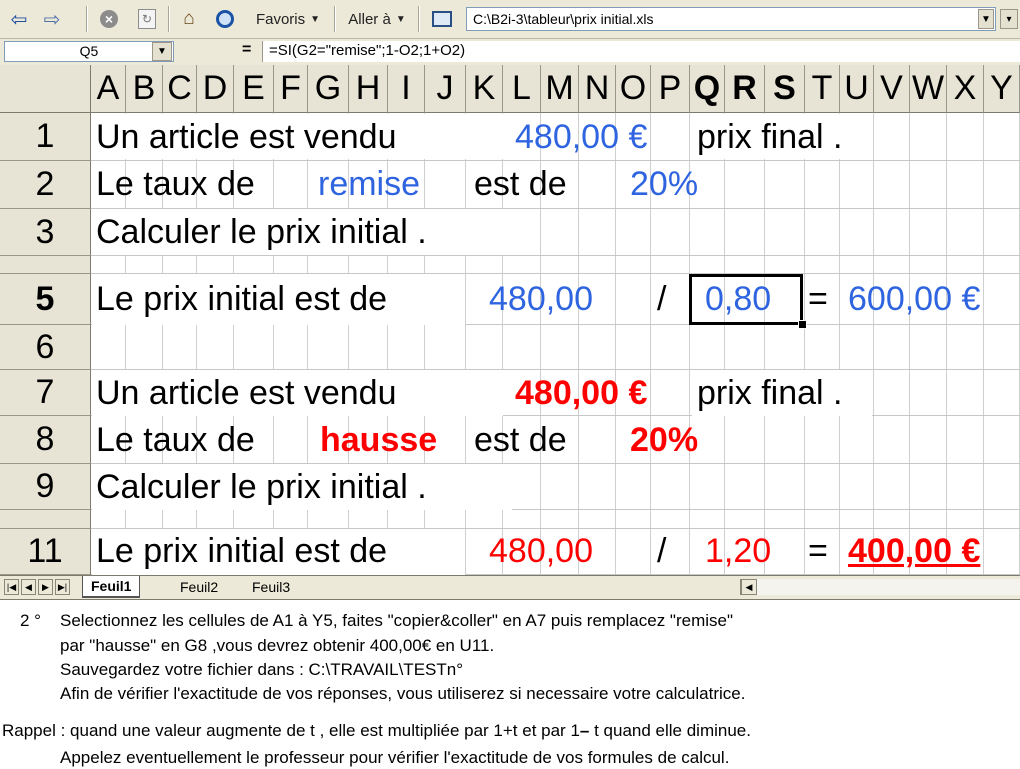  What do you see at coordinates (965, 89) in the screenshot?
I see `column-header-x: X` at bounding box center [965, 89].